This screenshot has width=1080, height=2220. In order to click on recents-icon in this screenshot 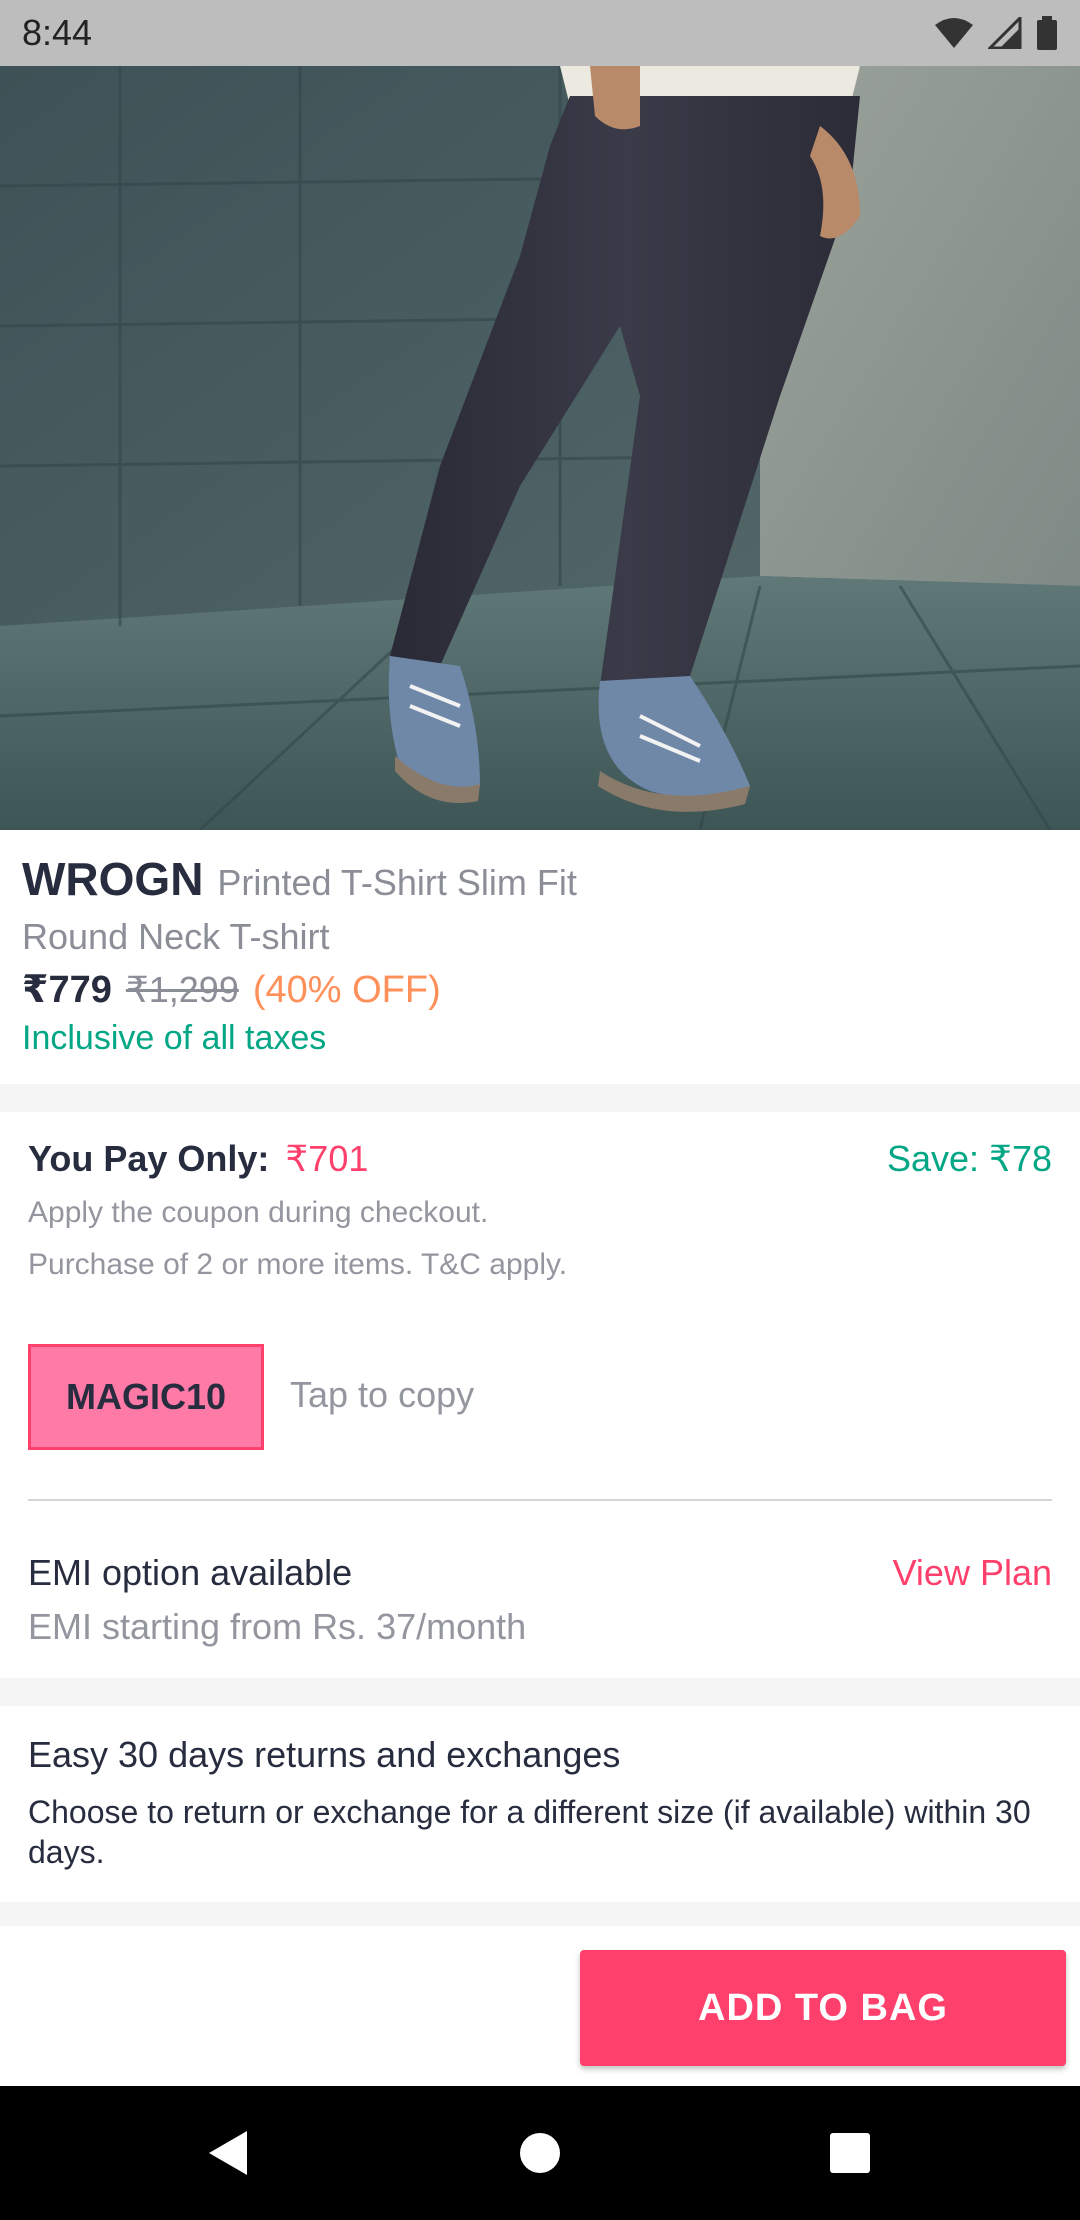, I will do `click(850, 2153)`.